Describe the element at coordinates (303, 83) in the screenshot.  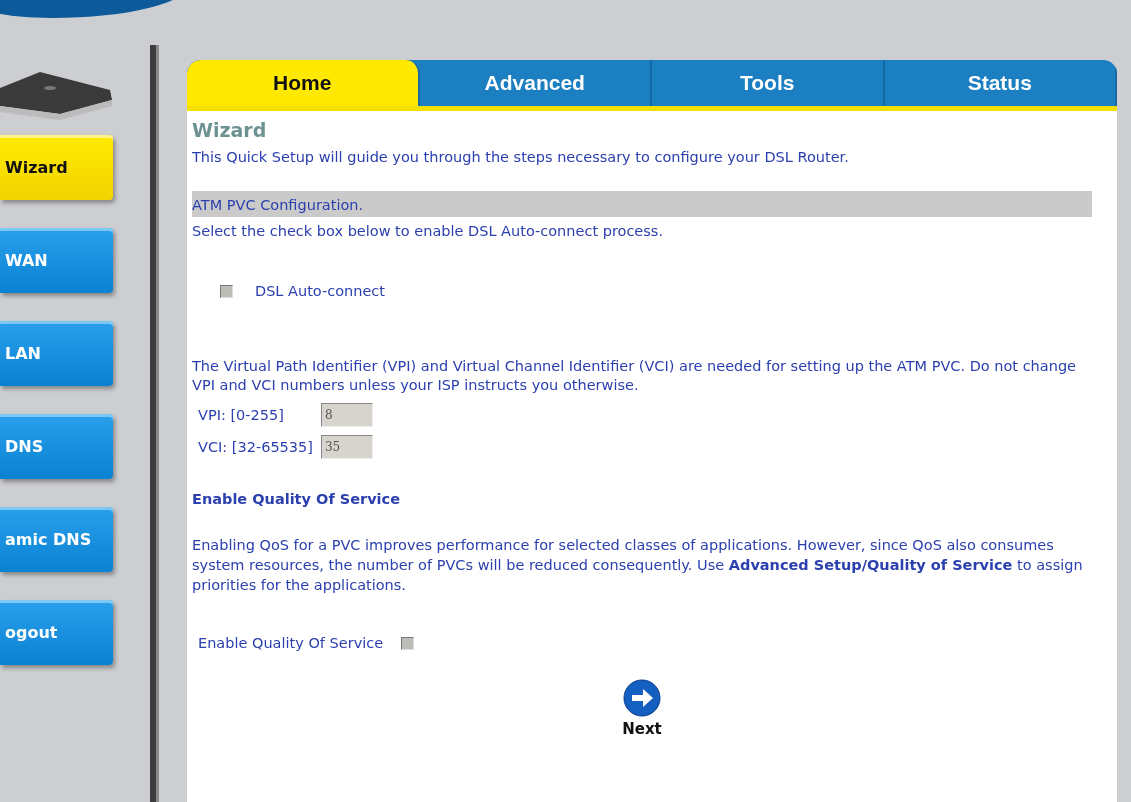
I see `nav-tab: Home` at that location.